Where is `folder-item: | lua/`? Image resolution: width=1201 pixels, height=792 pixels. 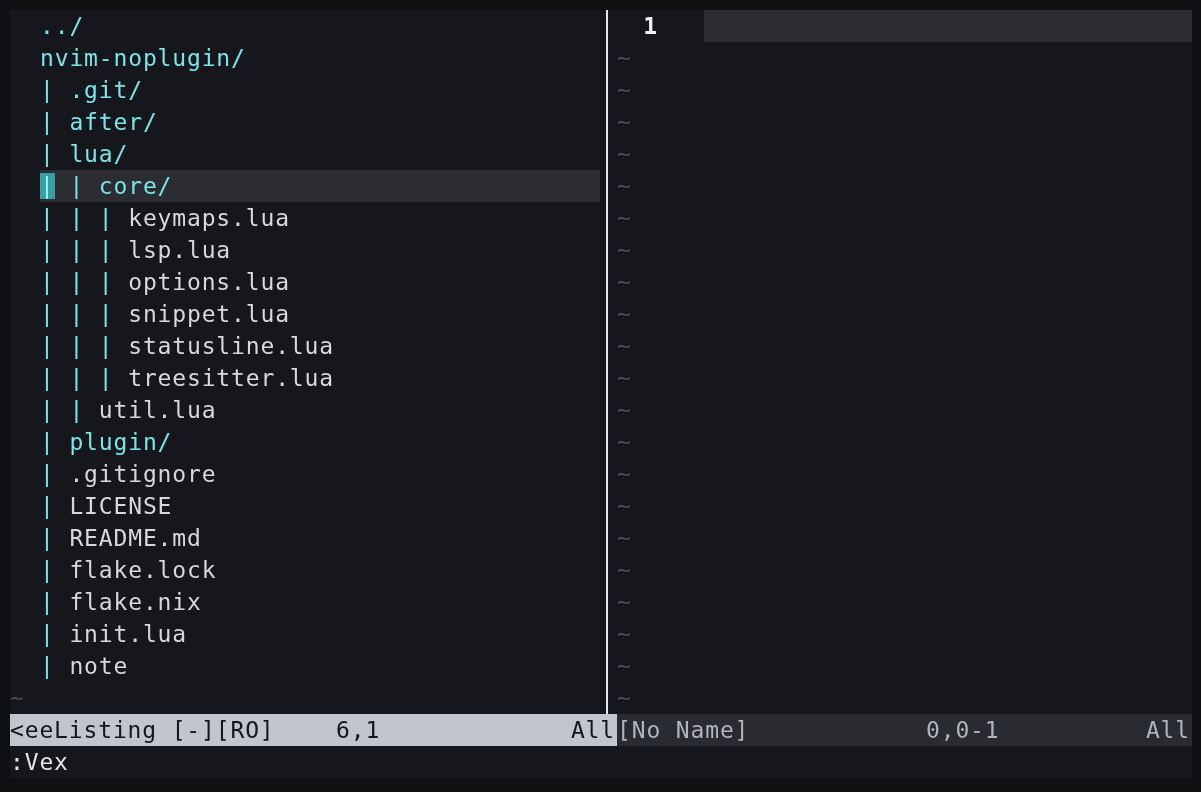
folder-item: | lua/ is located at coordinates (320, 154).